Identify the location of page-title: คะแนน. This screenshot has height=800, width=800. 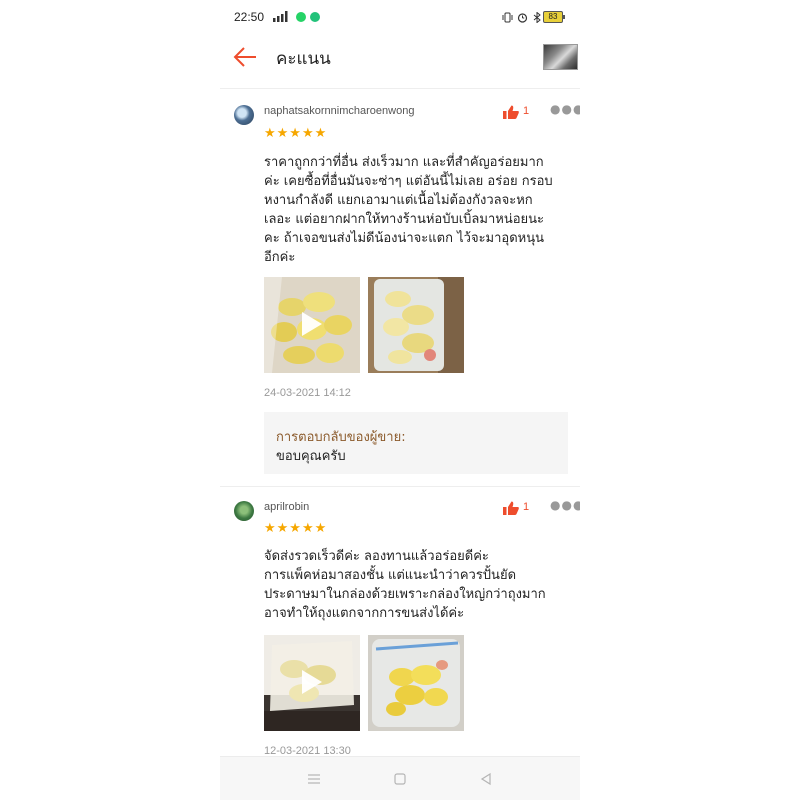
(303, 59).